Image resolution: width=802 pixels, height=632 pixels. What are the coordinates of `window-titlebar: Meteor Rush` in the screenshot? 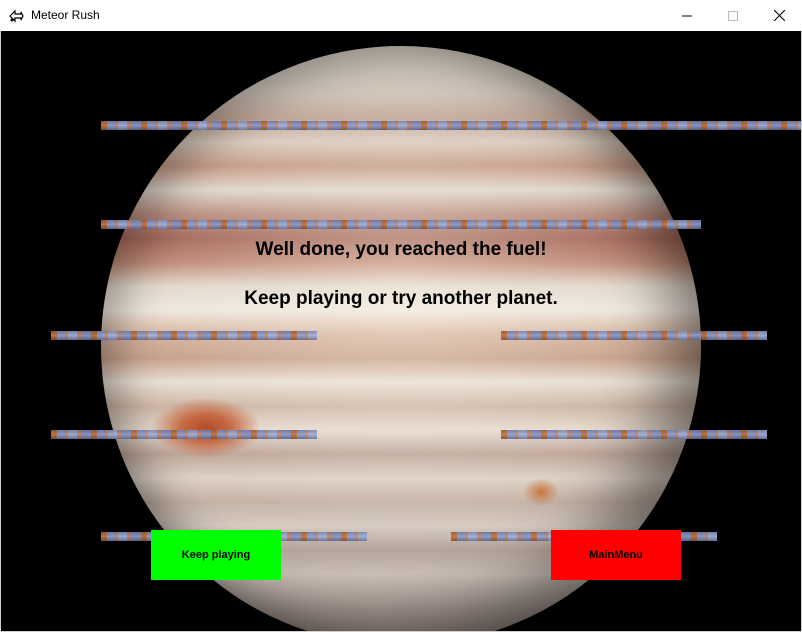 It's located at (401, 15).